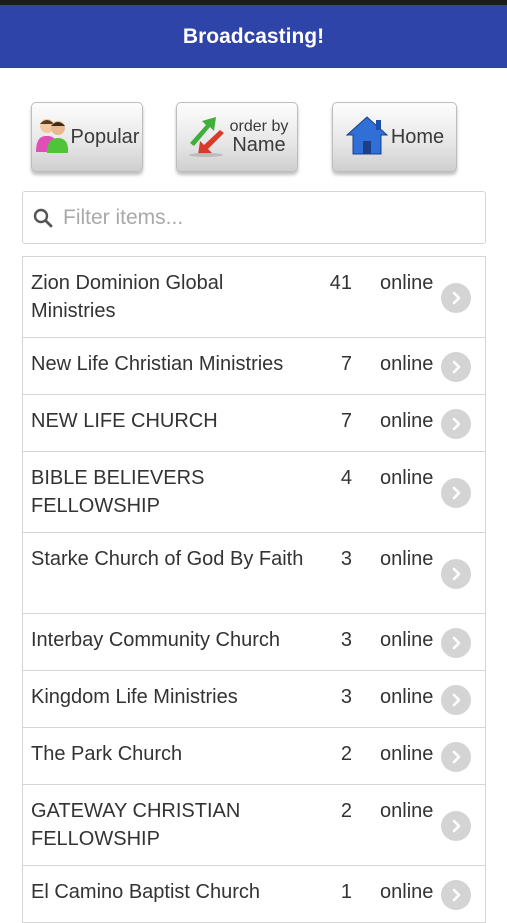  I want to click on church-name: BIBLE BELIEVERS FELLOWSHIP, so click(118, 492).